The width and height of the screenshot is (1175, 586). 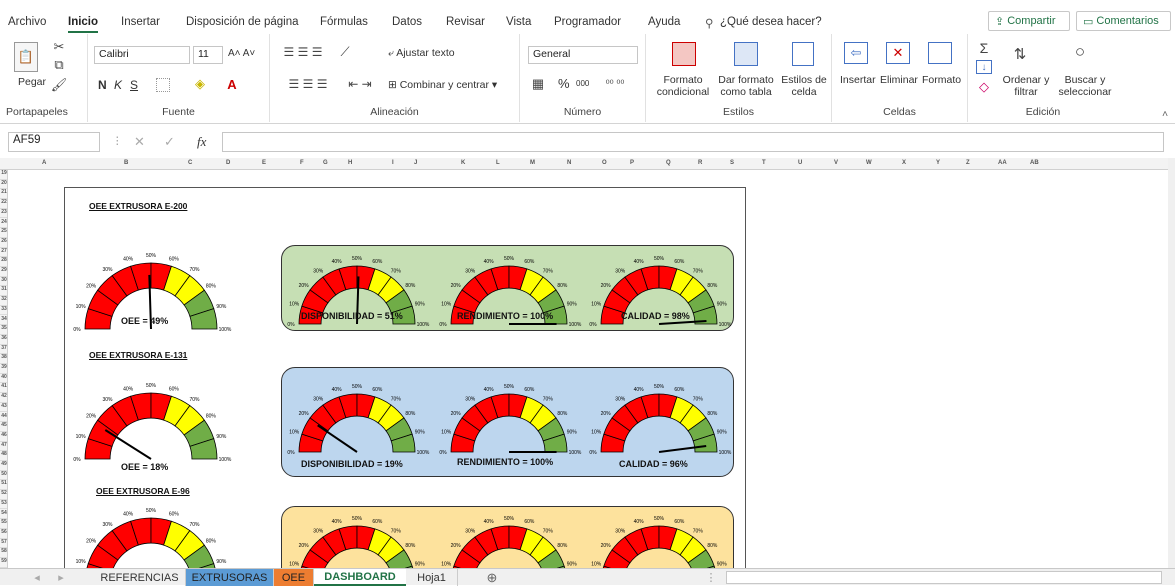 I want to click on tab-formulas: Fórmulas, so click(x=344, y=22).